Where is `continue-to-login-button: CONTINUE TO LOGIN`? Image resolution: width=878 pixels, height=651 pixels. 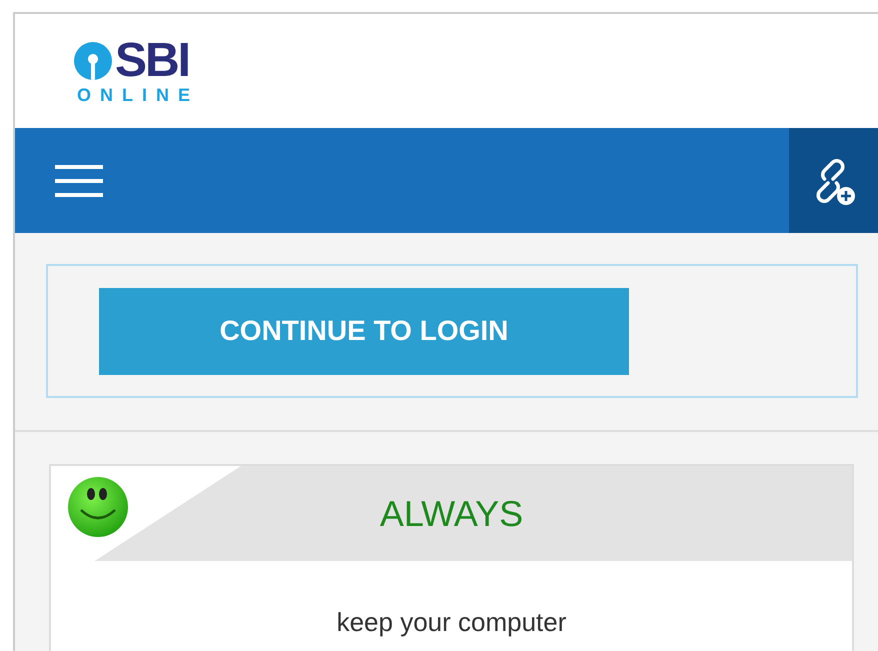
continue-to-login-button: CONTINUE TO LOGIN is located at coordinates (364, 331).